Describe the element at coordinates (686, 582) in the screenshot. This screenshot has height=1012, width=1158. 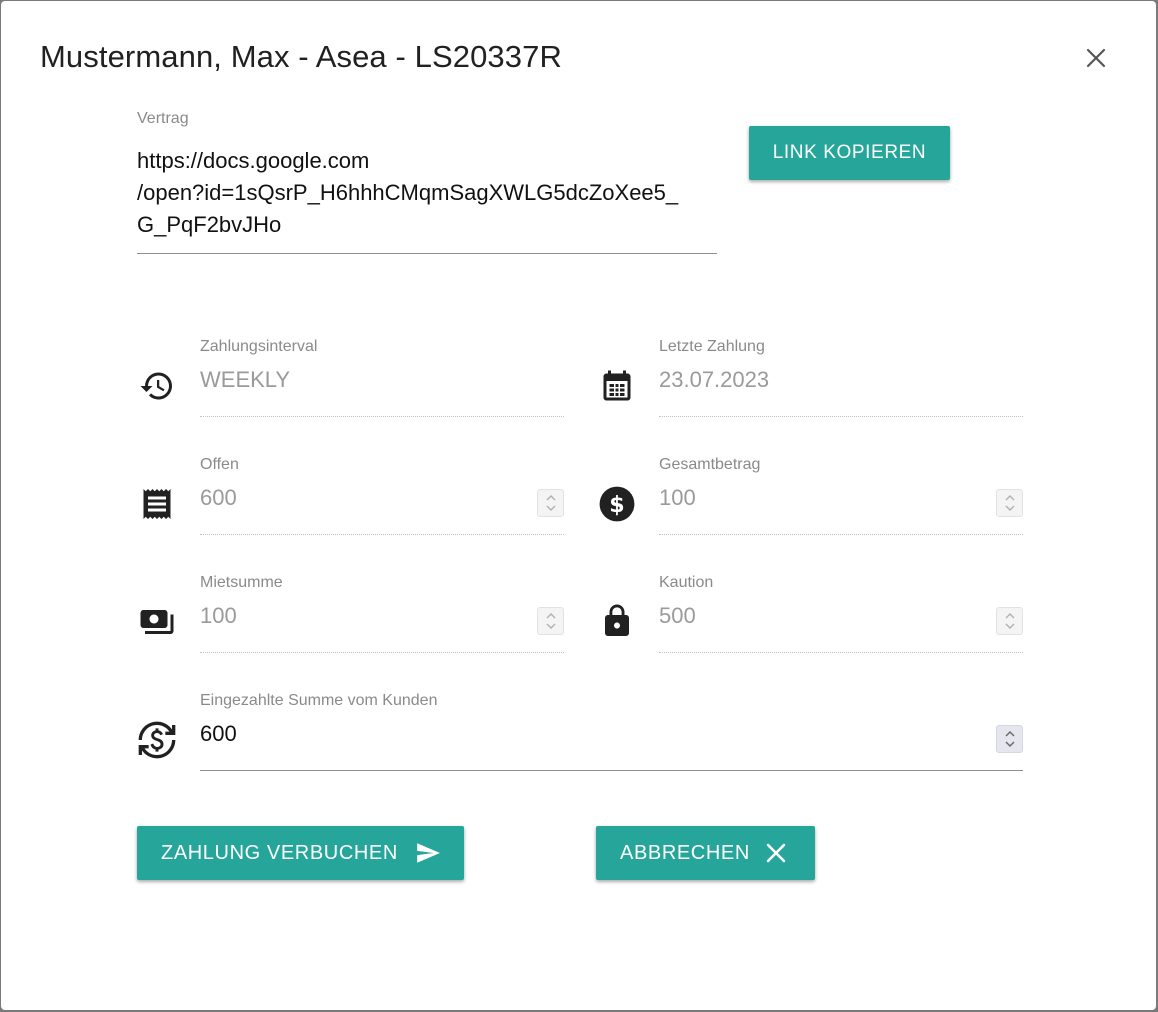
I see `deposit-label: Kaution` at that location.